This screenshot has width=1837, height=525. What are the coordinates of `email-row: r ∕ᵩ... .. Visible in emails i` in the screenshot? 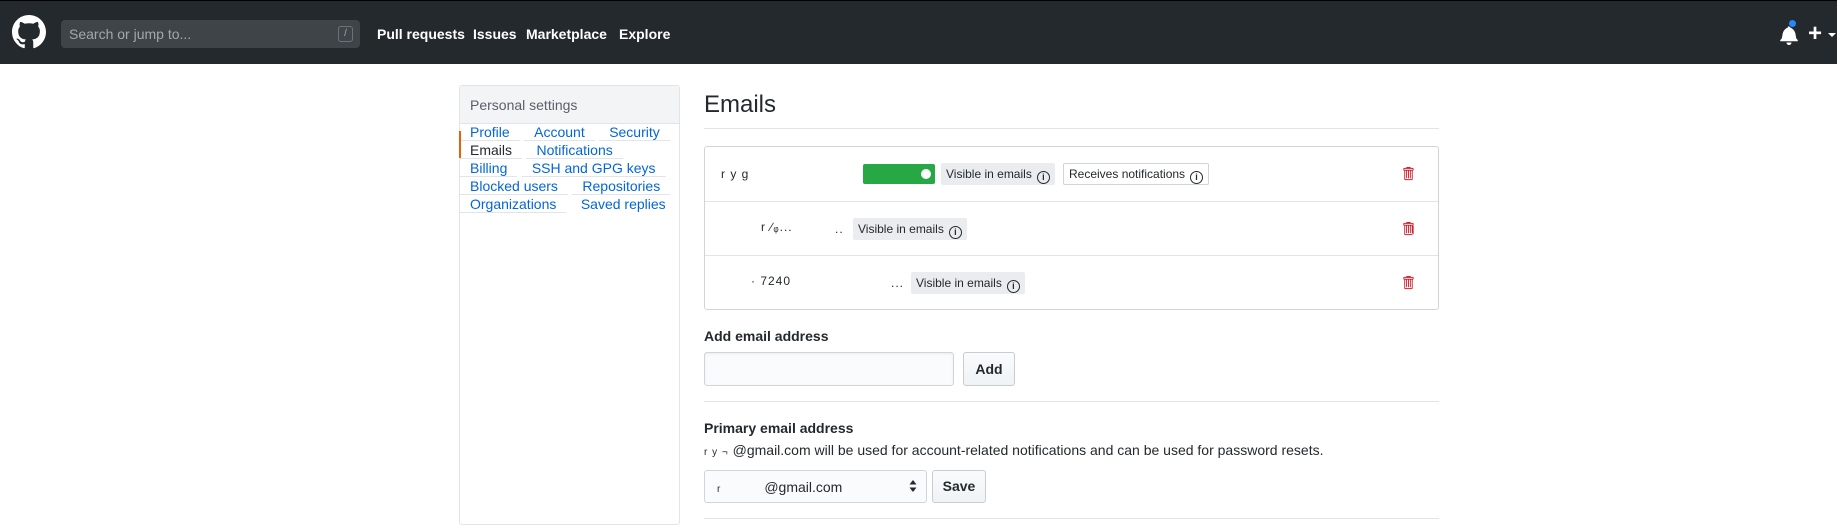 It's located at (1071, 228).